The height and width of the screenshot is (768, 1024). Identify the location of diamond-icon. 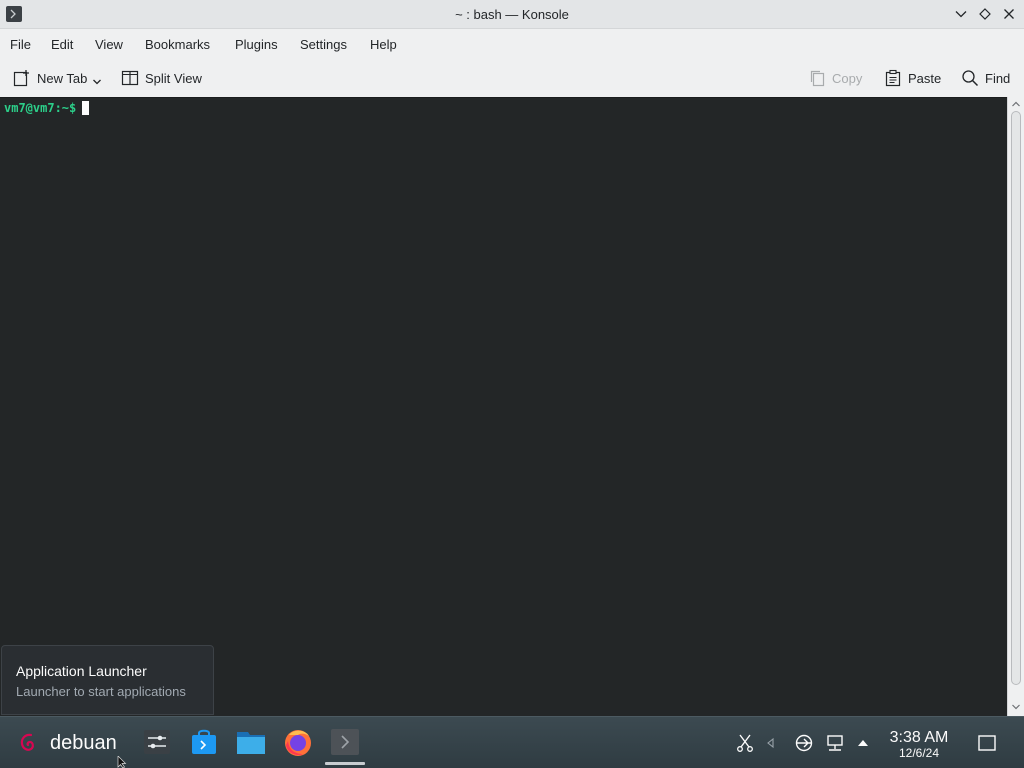
(985, 14).